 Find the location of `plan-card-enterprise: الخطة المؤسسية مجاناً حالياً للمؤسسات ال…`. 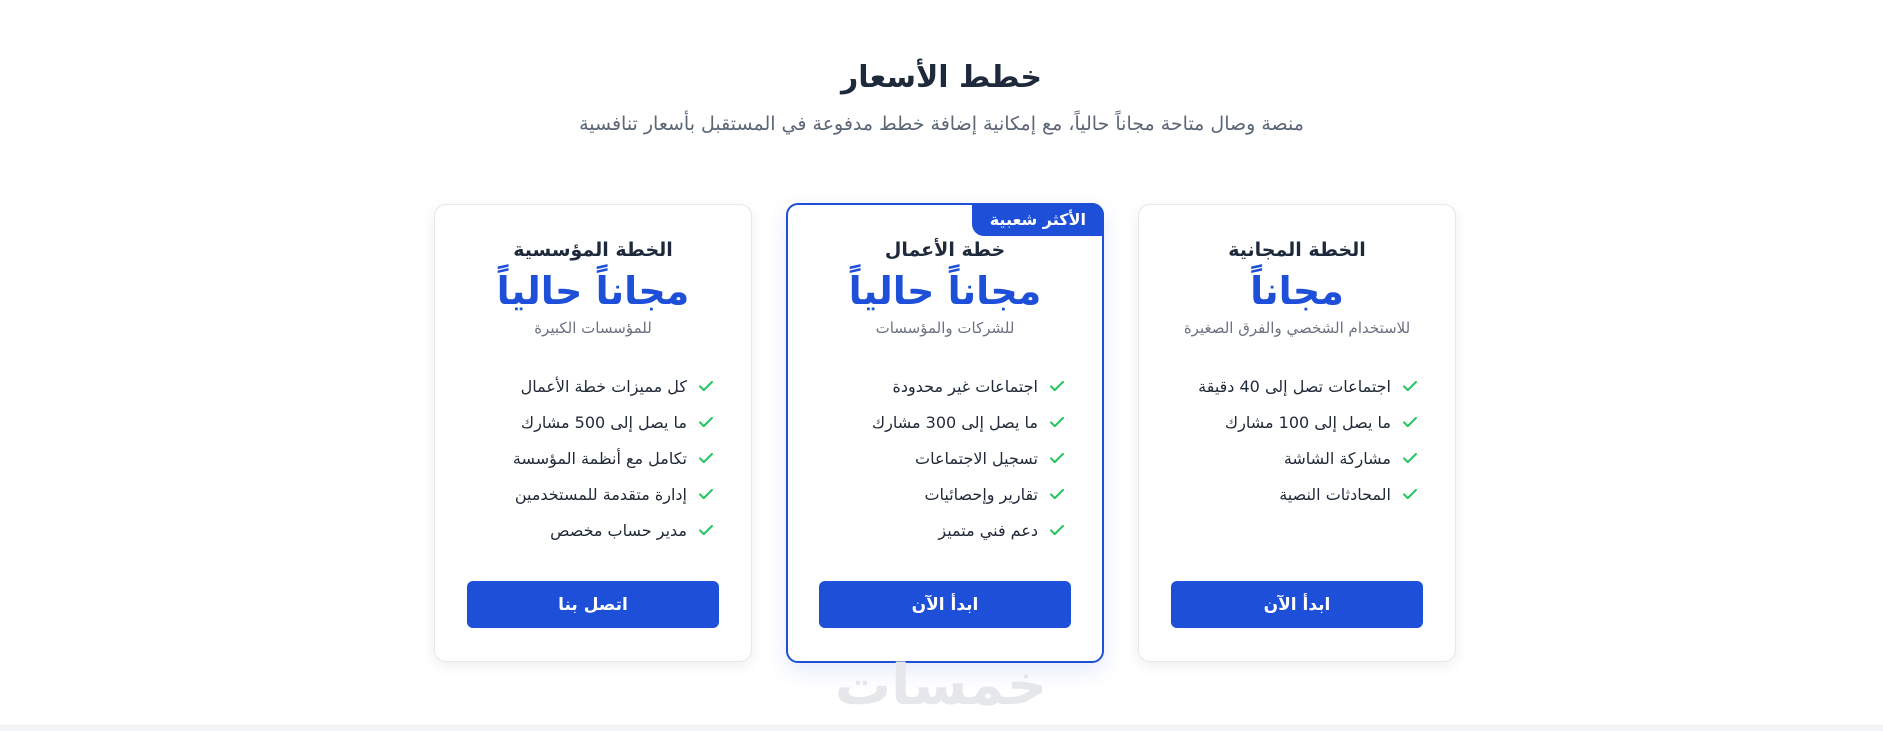

plan-card-enterprise: الخطة المؤسسية مجاناً حالياً للمؤسسات ال… is located at coordinates (593, 433).